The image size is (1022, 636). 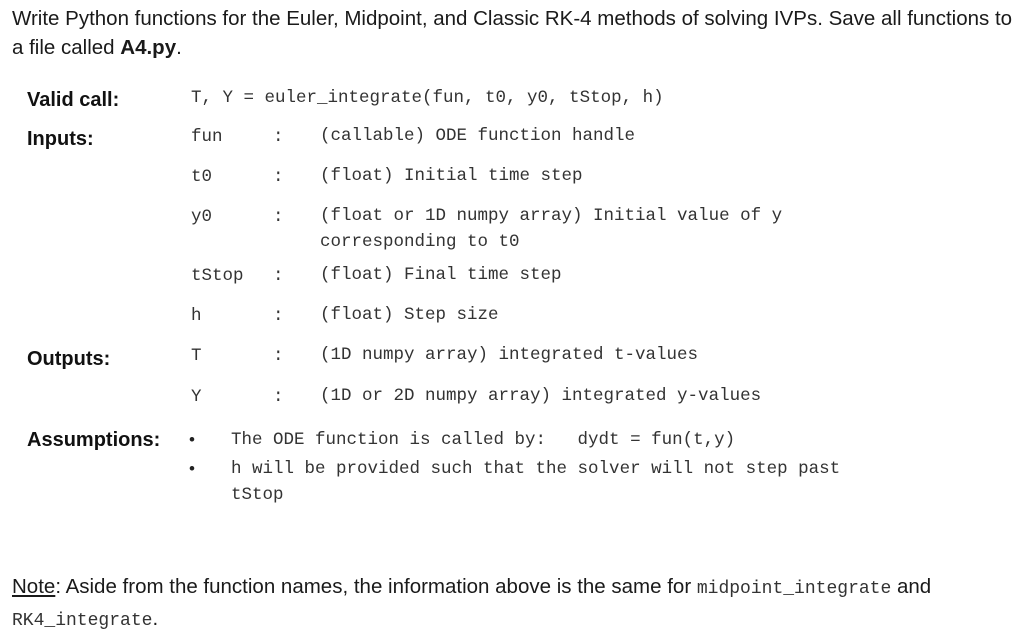 I want to click on input-name: h, so click(x=196, y=316).